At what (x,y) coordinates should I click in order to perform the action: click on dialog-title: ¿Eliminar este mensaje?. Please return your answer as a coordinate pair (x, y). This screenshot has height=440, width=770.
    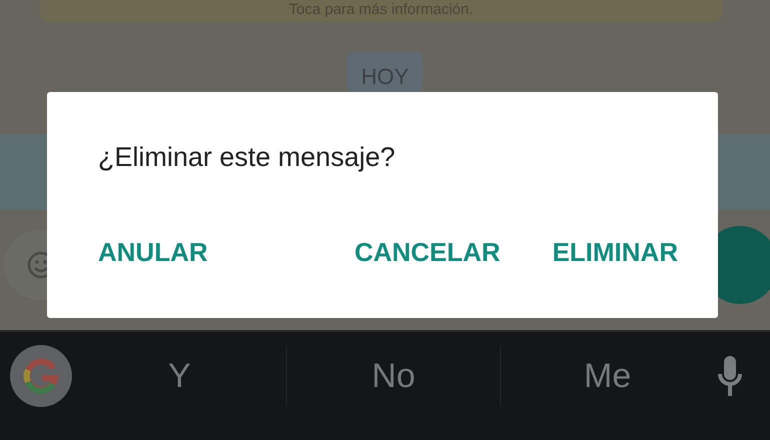
    Looking at the image, I should click on (247, 157).